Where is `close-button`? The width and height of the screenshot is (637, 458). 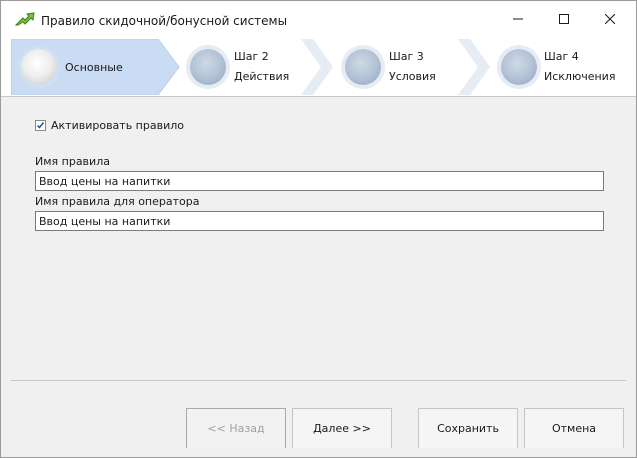 close-button is located at coordinates (610, 19).